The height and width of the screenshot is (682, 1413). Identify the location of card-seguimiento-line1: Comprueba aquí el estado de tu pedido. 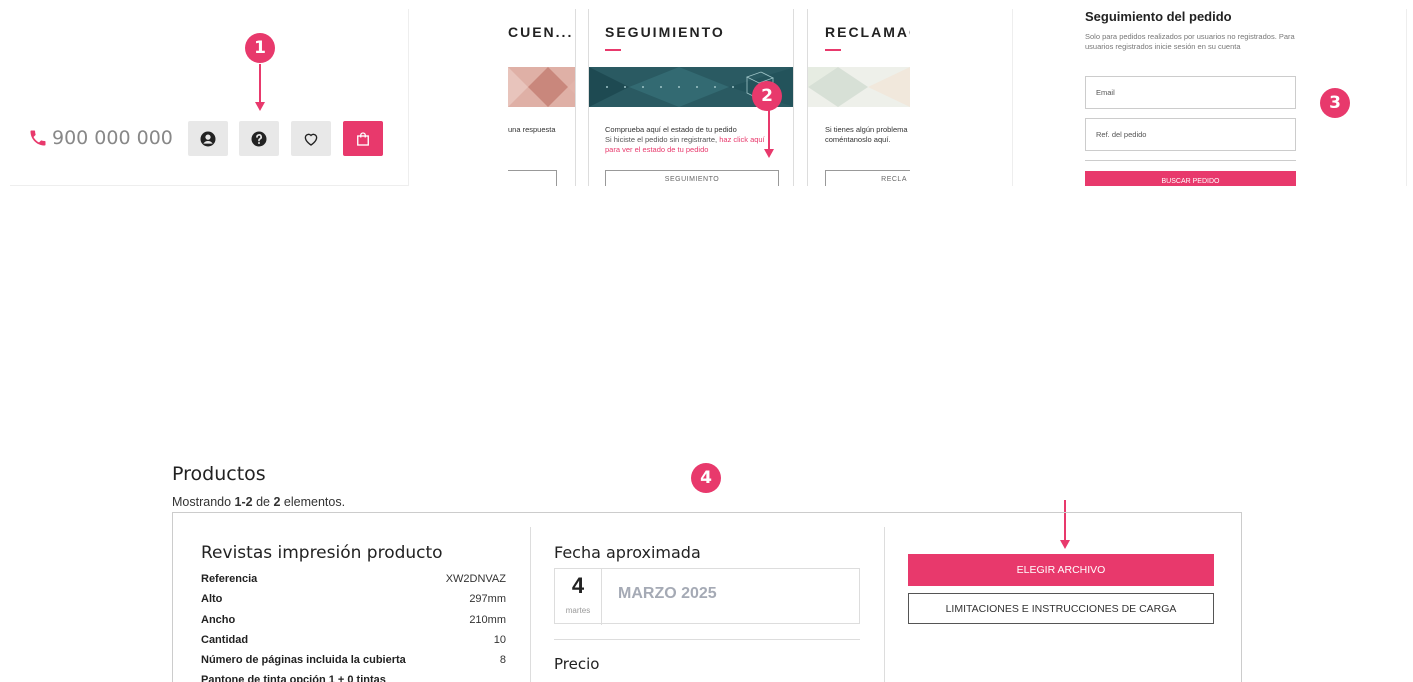
(671, 129).